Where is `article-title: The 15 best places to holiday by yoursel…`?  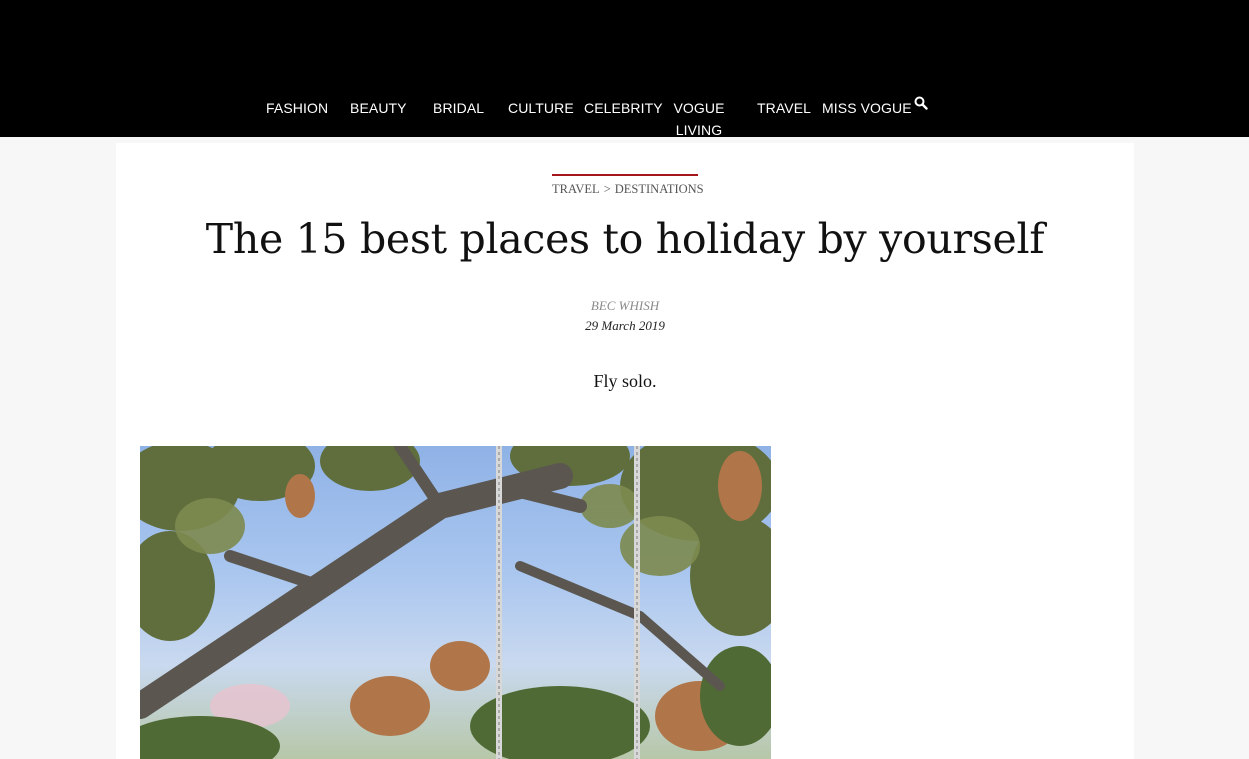 article-title: The 15 best places to holiday by yoursel… is located at coordinates (625, 239).